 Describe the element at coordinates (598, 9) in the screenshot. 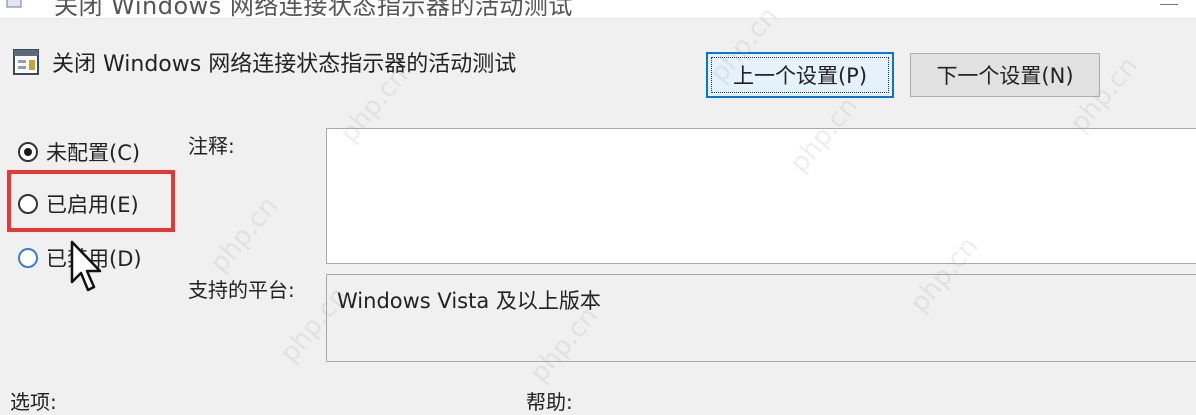

I see `window-titlebar: 关闭 Windows 网络连接状态指示器的活动测试` at that location.